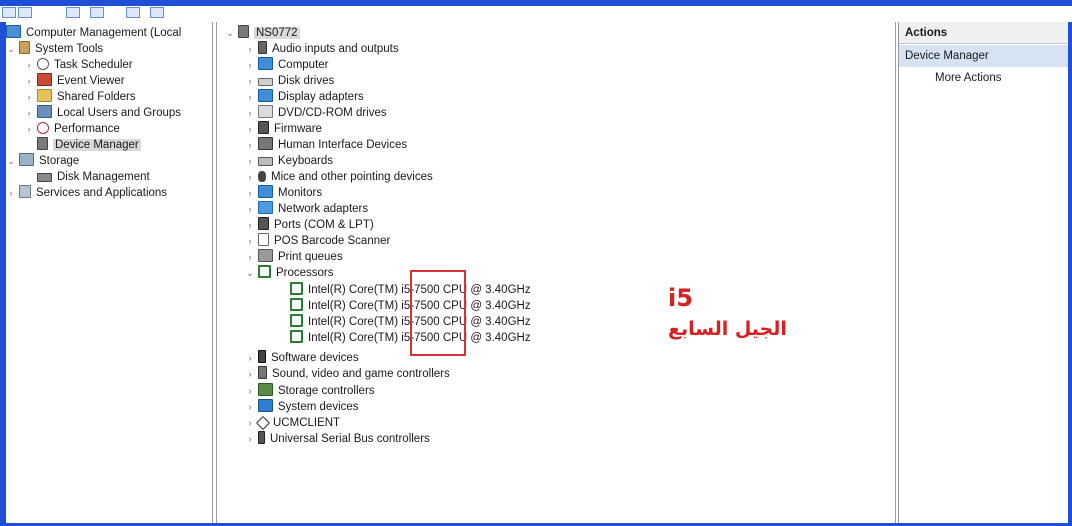 This screenshot has height=526, width=1072. What do you see at coordinates (347, 374) in the screenshot?
I see `device-category: › Sound, video and game controllers` at bounding box center [347, 374].